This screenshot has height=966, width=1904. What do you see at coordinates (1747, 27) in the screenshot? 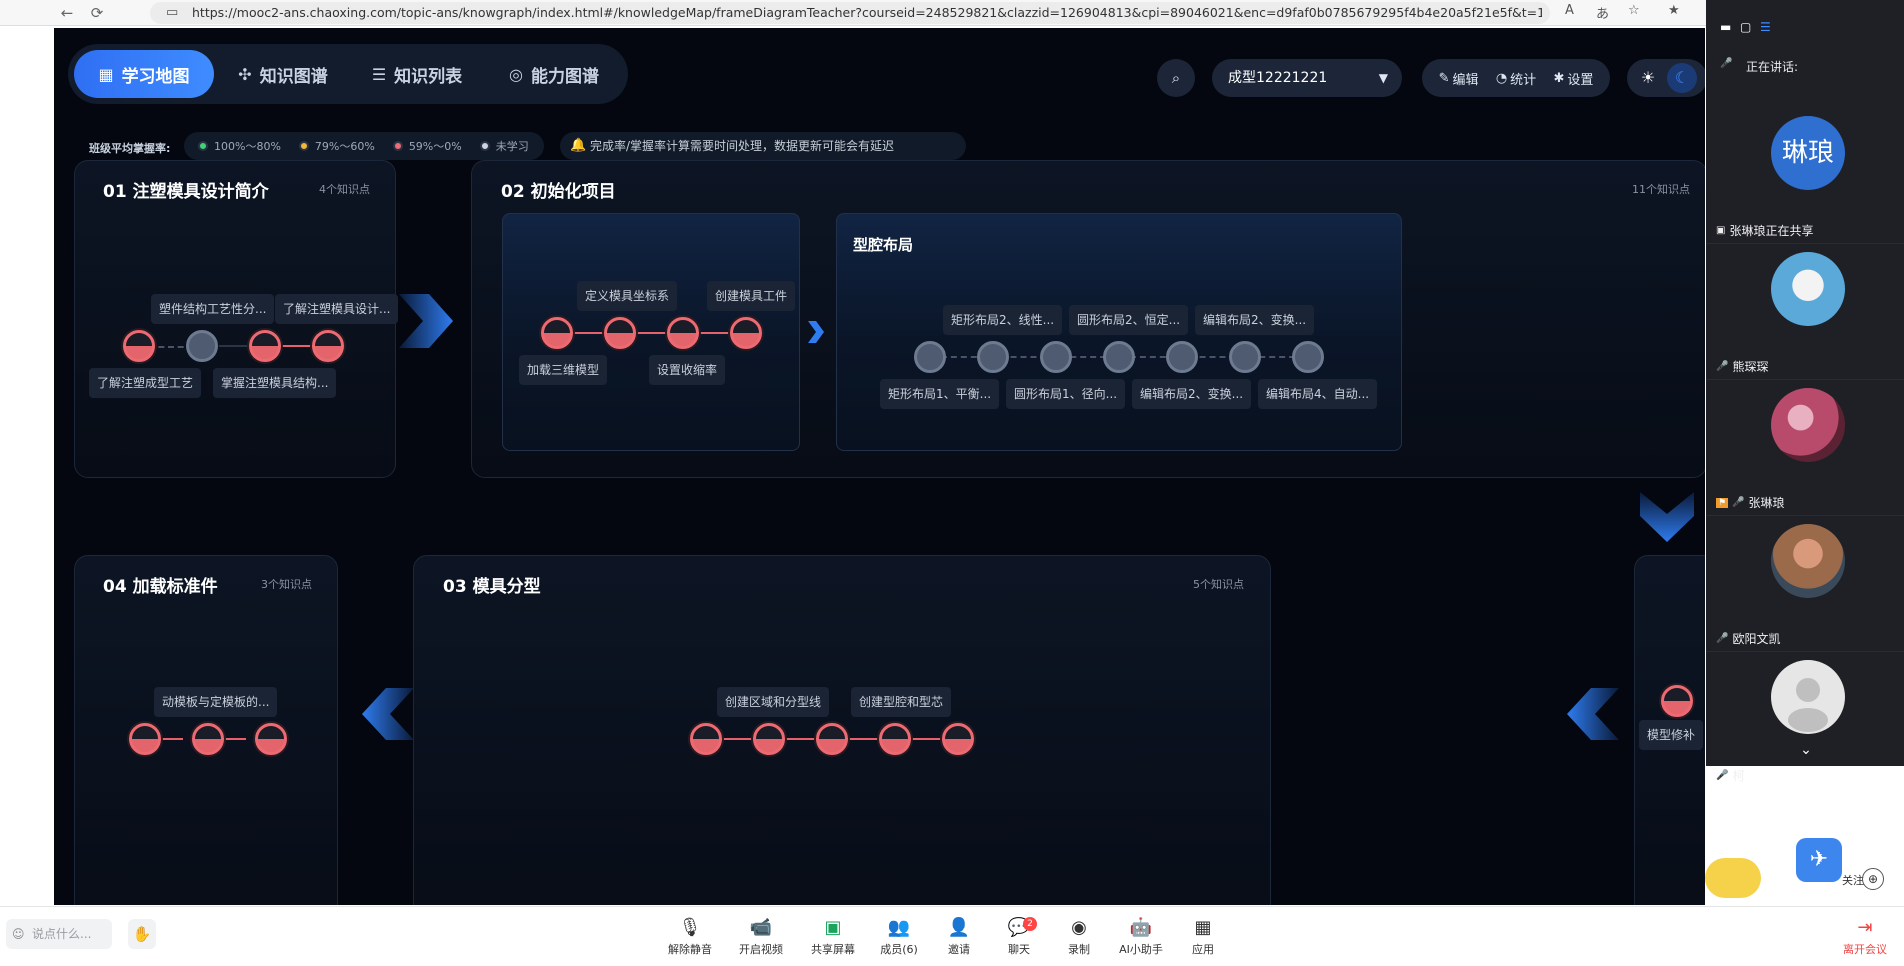
I see `window-icon: ▢` at bounding box center [1747, 27].